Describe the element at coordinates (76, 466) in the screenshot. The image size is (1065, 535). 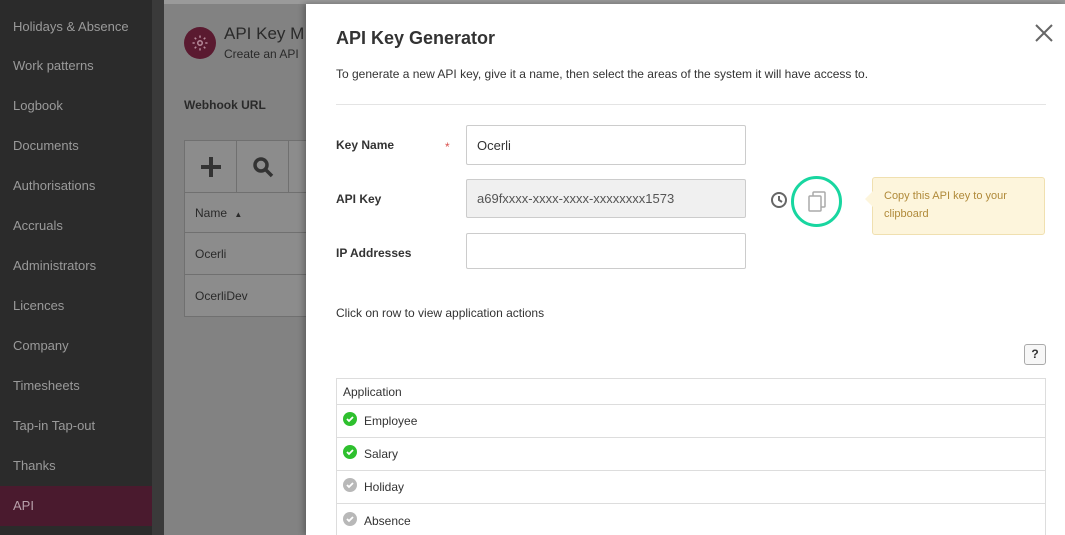
I see `sidebar-item-thanks: Thanks` at that location.